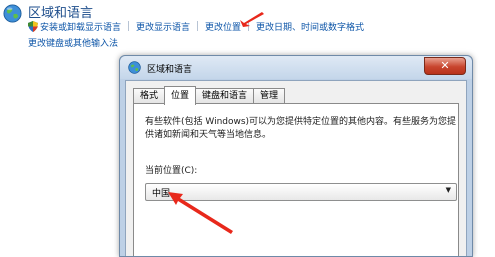 This screenshot has width=495, height=257. Describe the element at coordinates (12, 13) in the screenshot. I see `globe-icon` at that location.